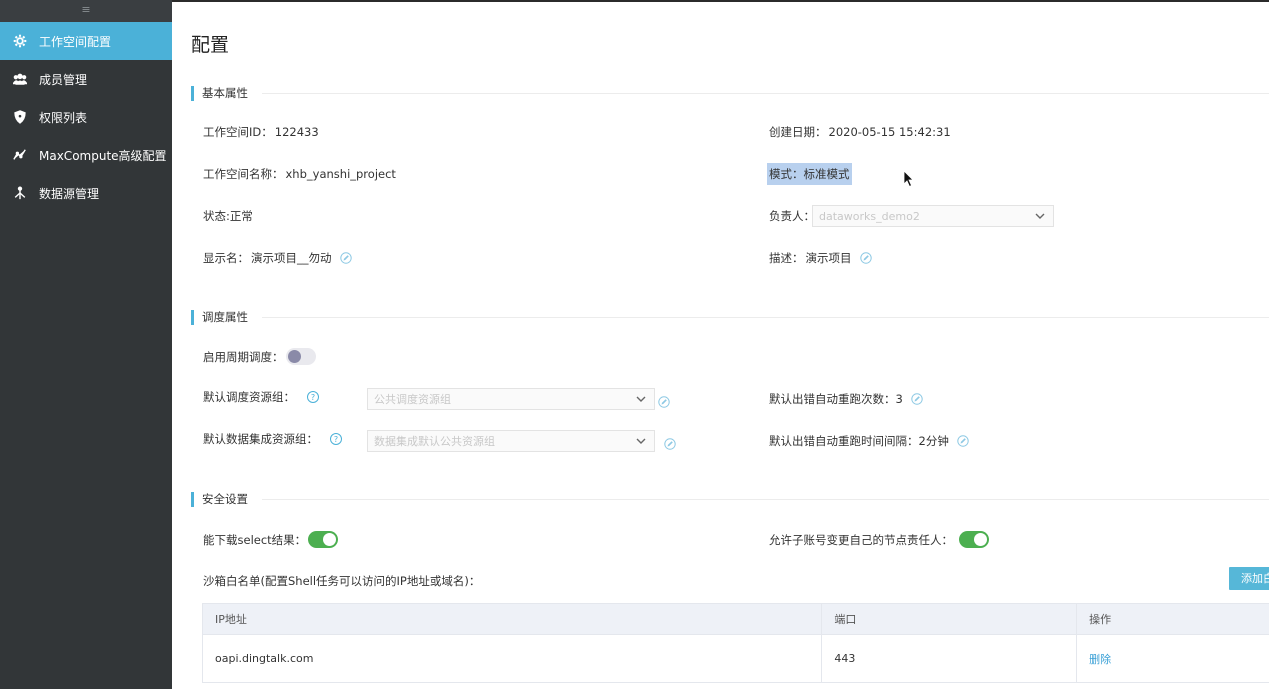  What do you see at coordinates (225, 499) in the screenshot?
I see `section-title: 安全设置` at bounding box center [225, 499].